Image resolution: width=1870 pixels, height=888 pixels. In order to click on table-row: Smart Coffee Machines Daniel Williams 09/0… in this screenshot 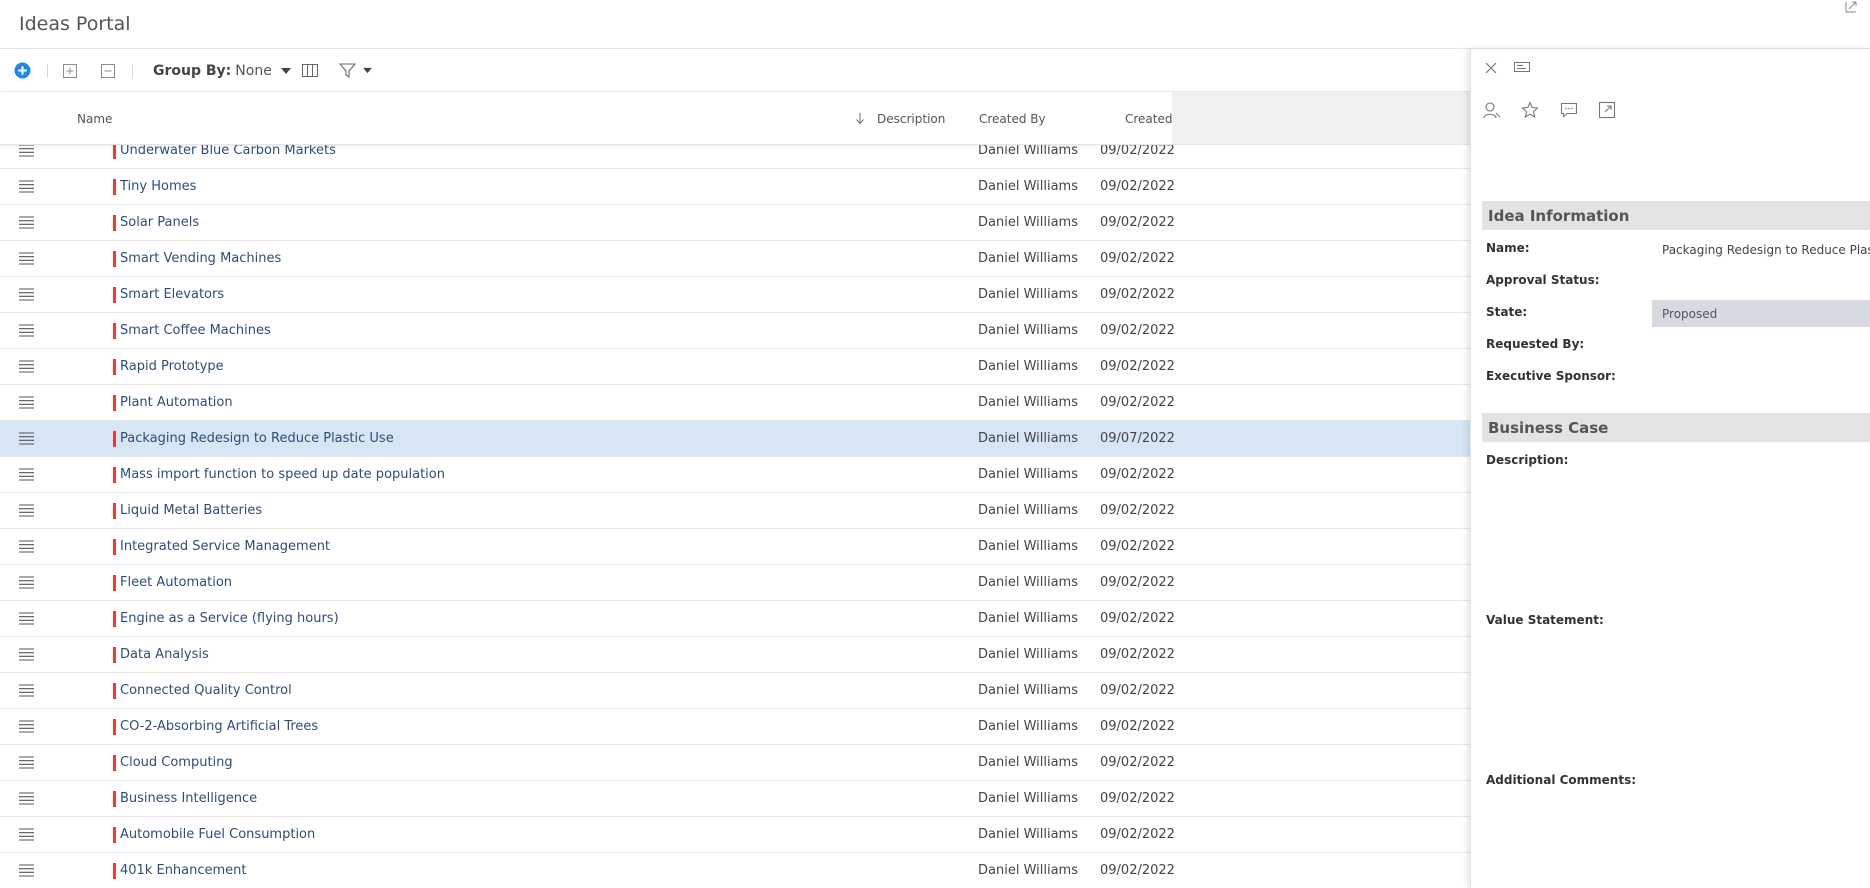, I will do `click(735, 331)`.